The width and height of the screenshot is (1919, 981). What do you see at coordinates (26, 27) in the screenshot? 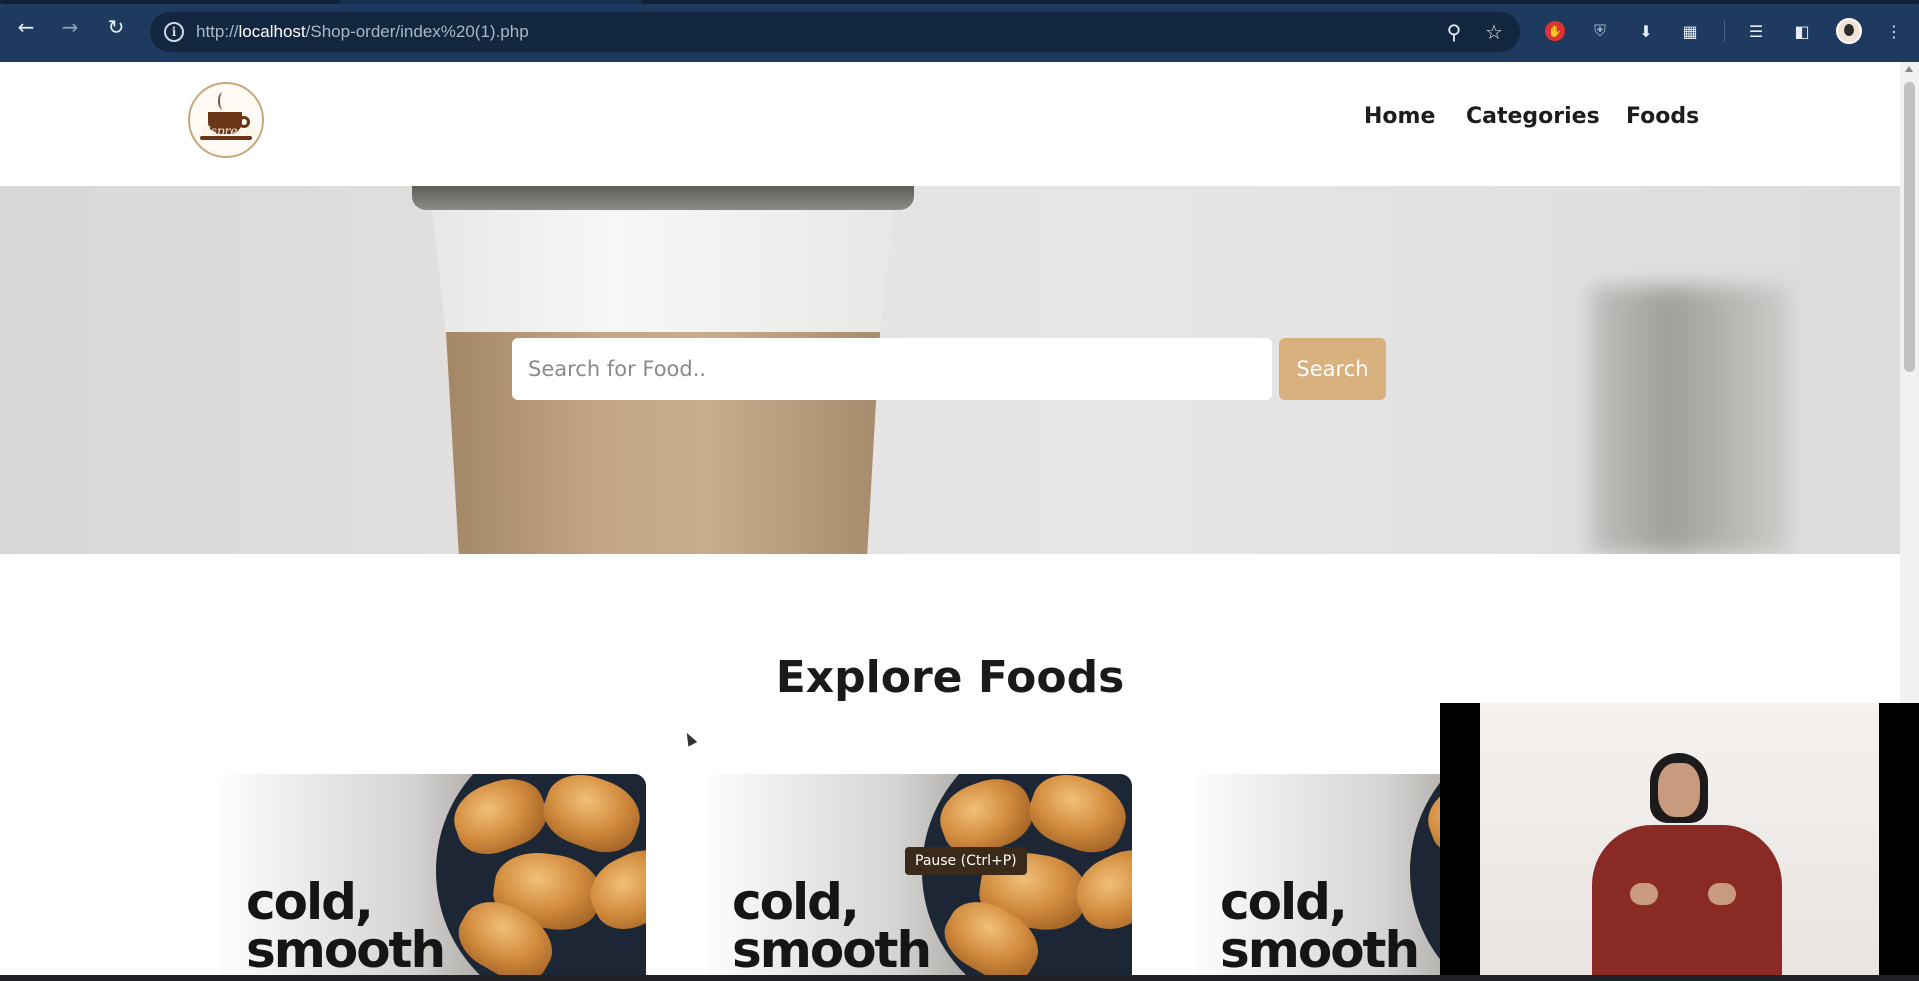
I see `back-icon: ←` at bounding box center [26, 27].